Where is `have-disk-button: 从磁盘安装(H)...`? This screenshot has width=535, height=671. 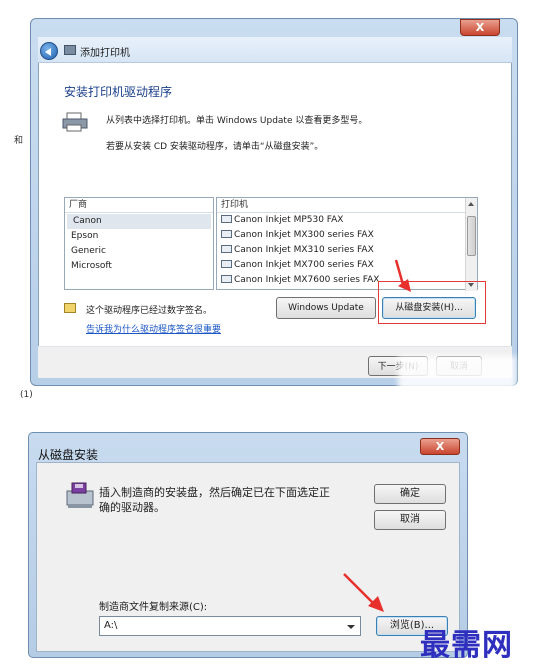 have-disk-button: 从磁盘安装(H)... is located at coordinates (429, 308).